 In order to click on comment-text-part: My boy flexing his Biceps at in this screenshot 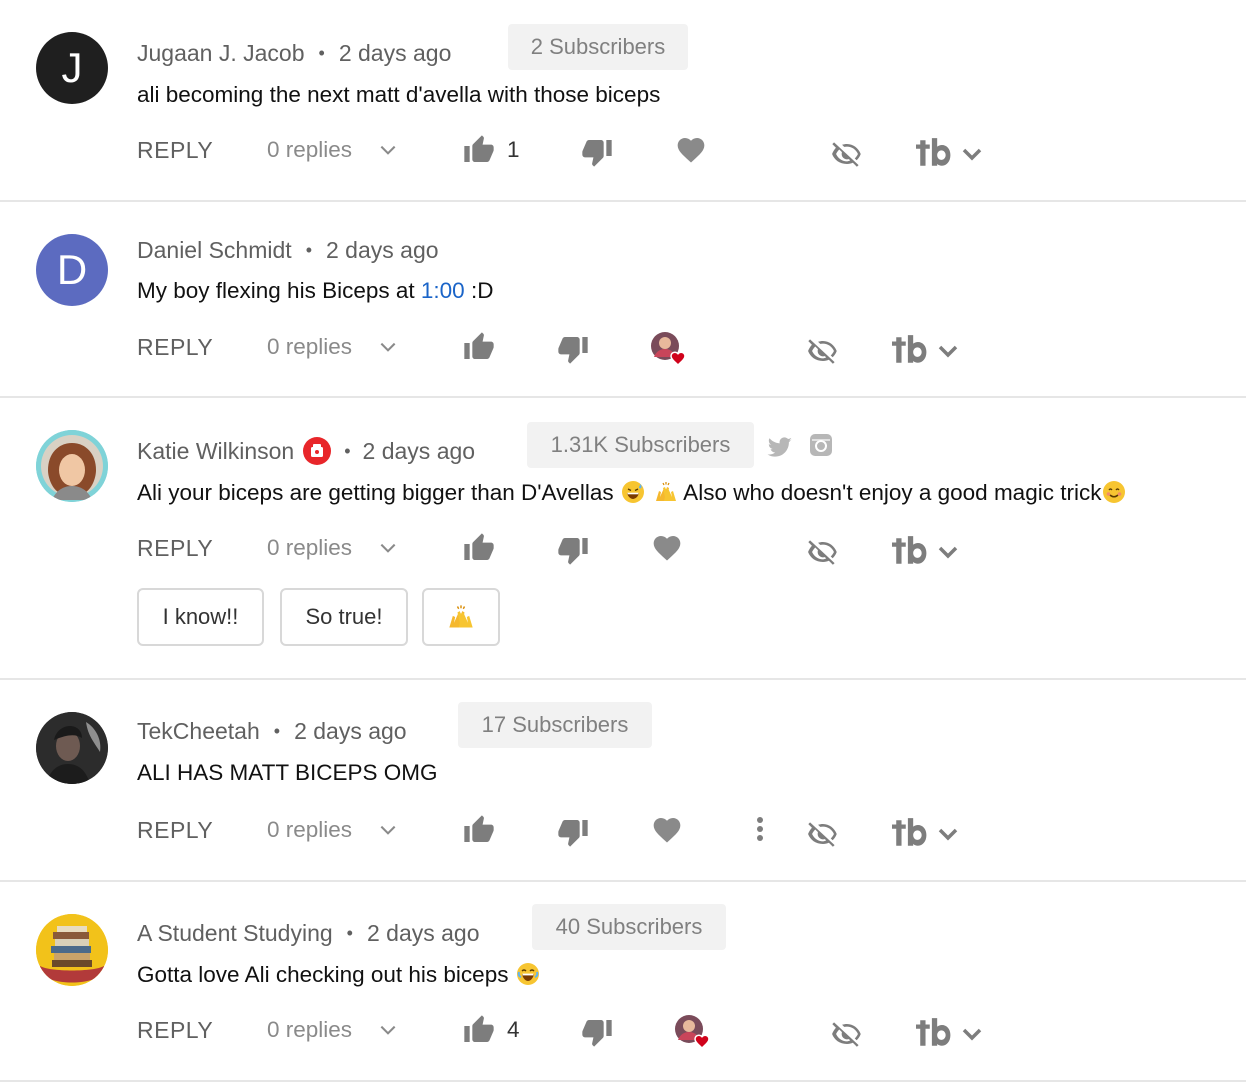, I will do `click(279, 290)`.